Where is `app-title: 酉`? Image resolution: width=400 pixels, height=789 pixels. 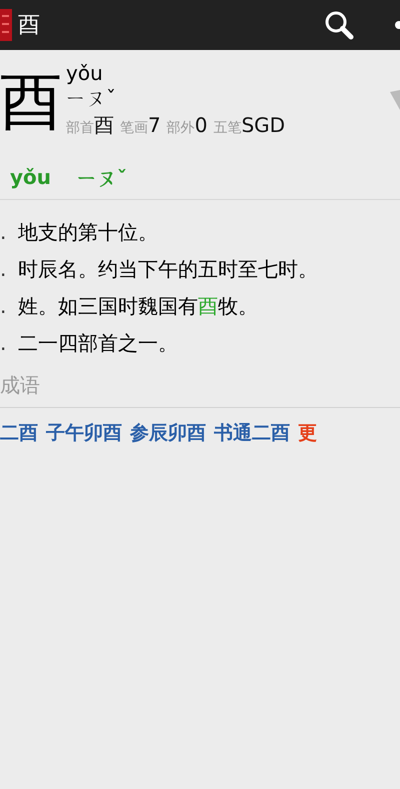
app-title: 酉 is located at coordinates (29, 26).